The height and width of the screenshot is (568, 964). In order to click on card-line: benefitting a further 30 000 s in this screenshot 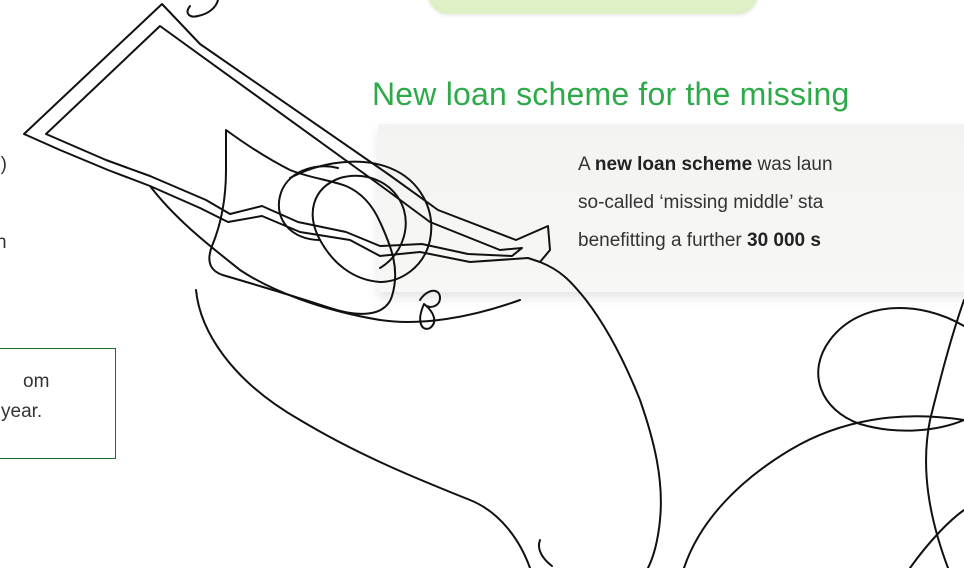, I will do `click(699, 241)`.